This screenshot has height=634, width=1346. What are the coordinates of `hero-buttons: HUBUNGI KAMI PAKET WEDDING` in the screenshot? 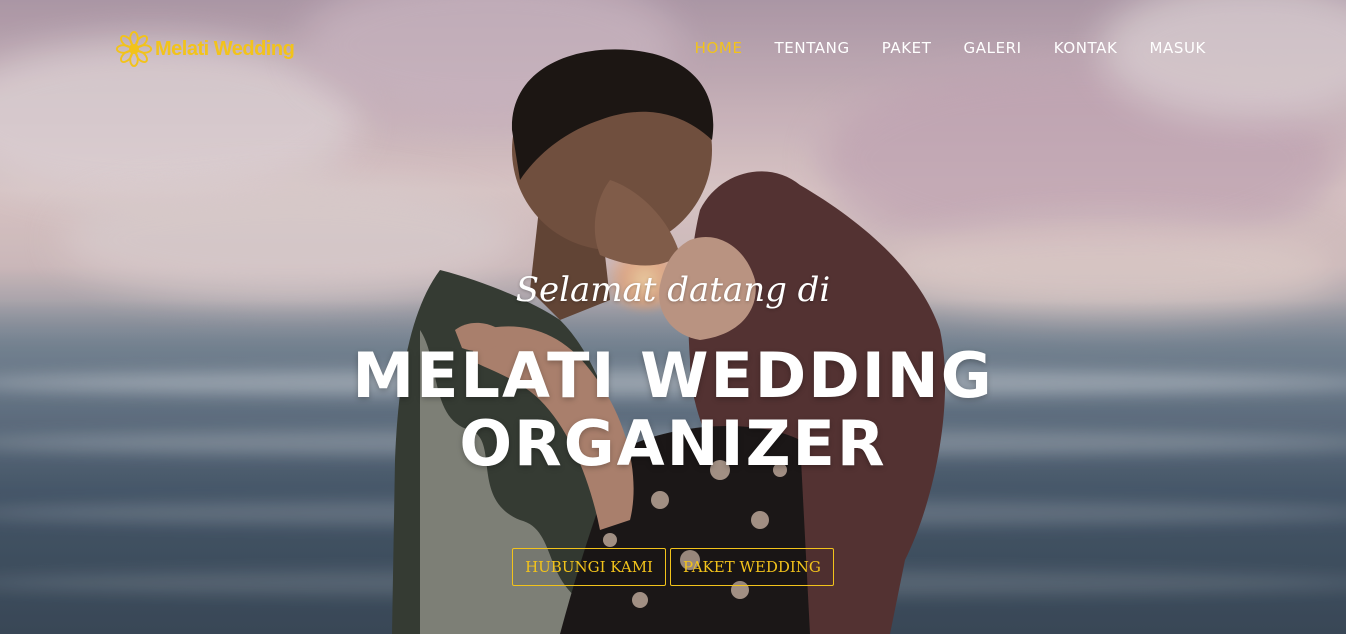 It's located at (673, 567).